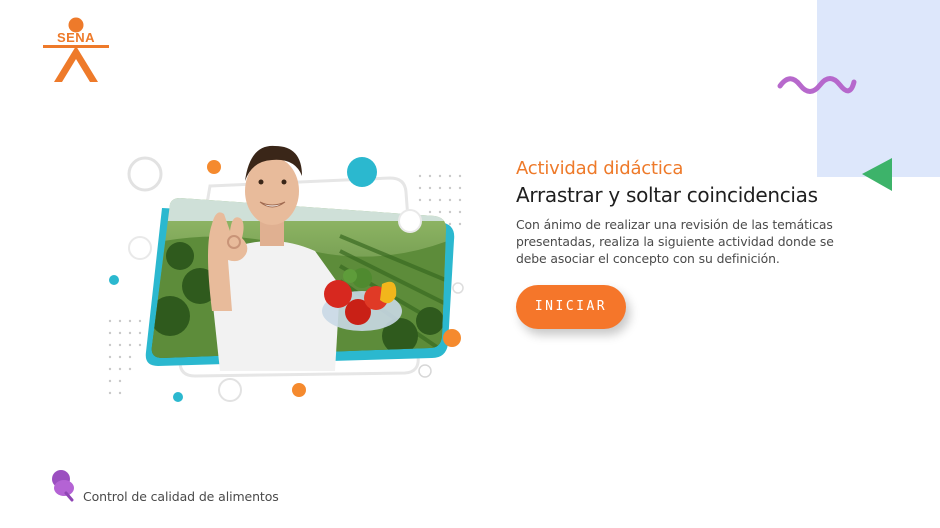 The width and height of the screenshot is (940, 528). What do you see at coordinates (76, 49) in the screenshot?
I see `sena-logo: SENA` at bounding box center [76, 49].